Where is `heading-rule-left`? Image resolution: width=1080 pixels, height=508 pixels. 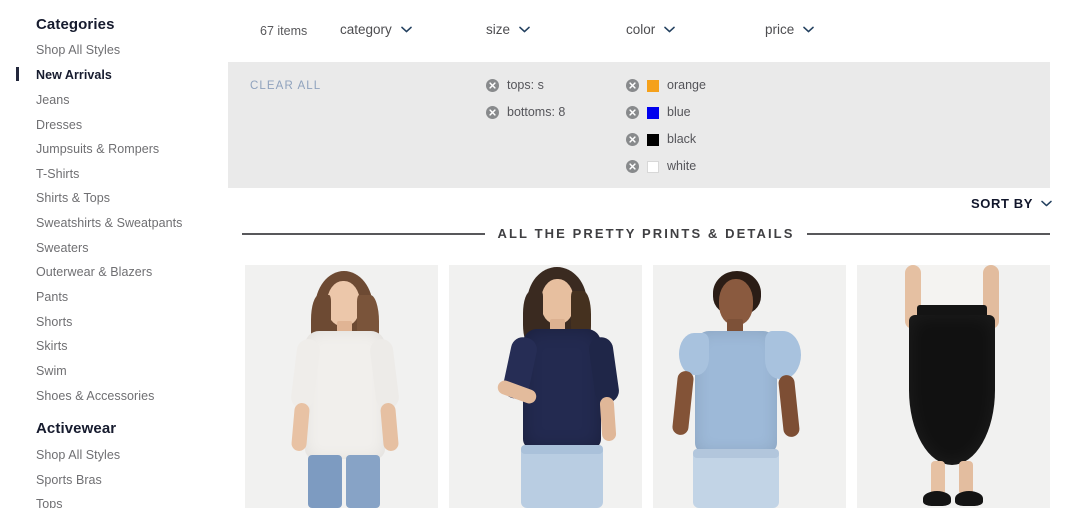 heading-rule-left is located at coordinates (363, 233).